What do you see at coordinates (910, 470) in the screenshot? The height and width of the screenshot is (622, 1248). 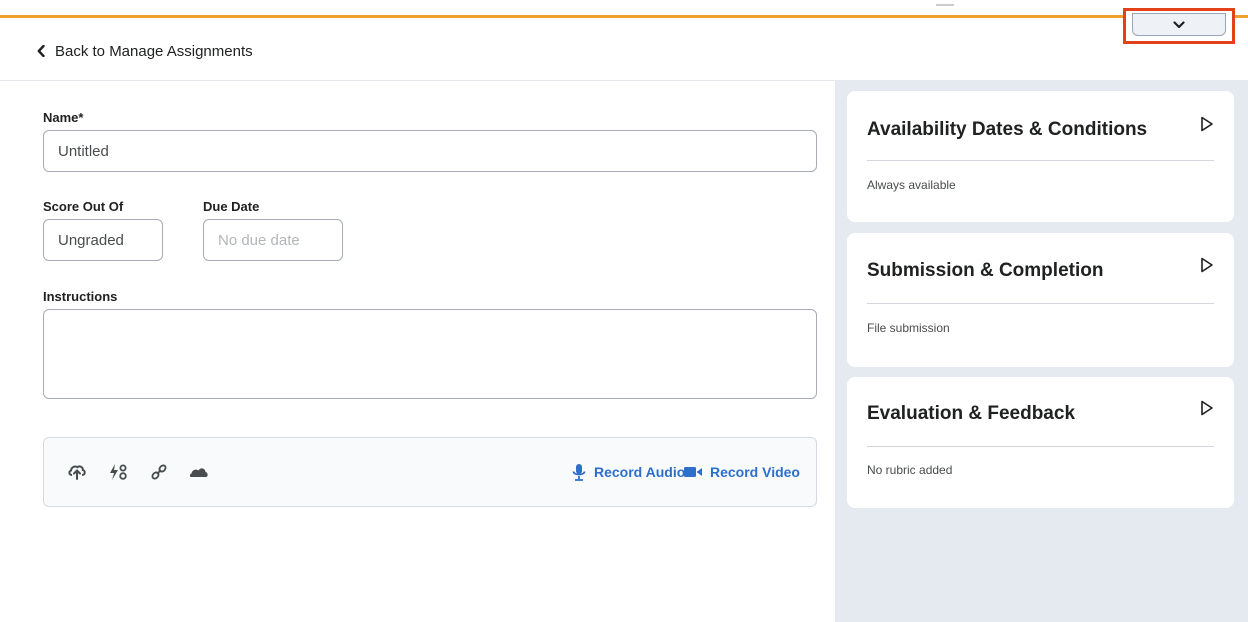 I see `evaluation-summary: No rubric added` at bounding box center [910, 470].